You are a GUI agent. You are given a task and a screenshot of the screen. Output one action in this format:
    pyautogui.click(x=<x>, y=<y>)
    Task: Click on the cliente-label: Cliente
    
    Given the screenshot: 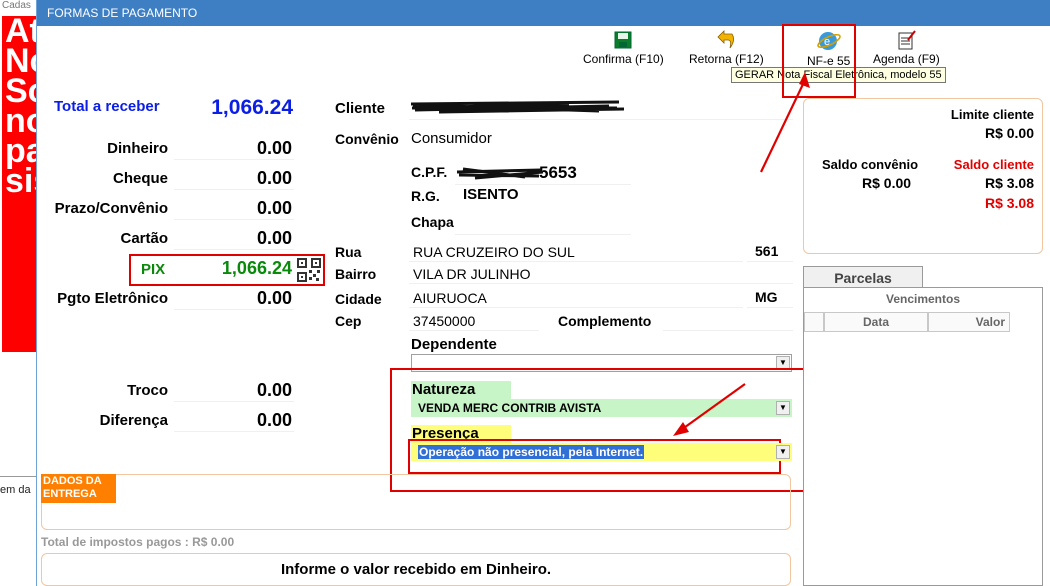 What is the action you would take?
    pyautogui.click(x=360, y=108)
    